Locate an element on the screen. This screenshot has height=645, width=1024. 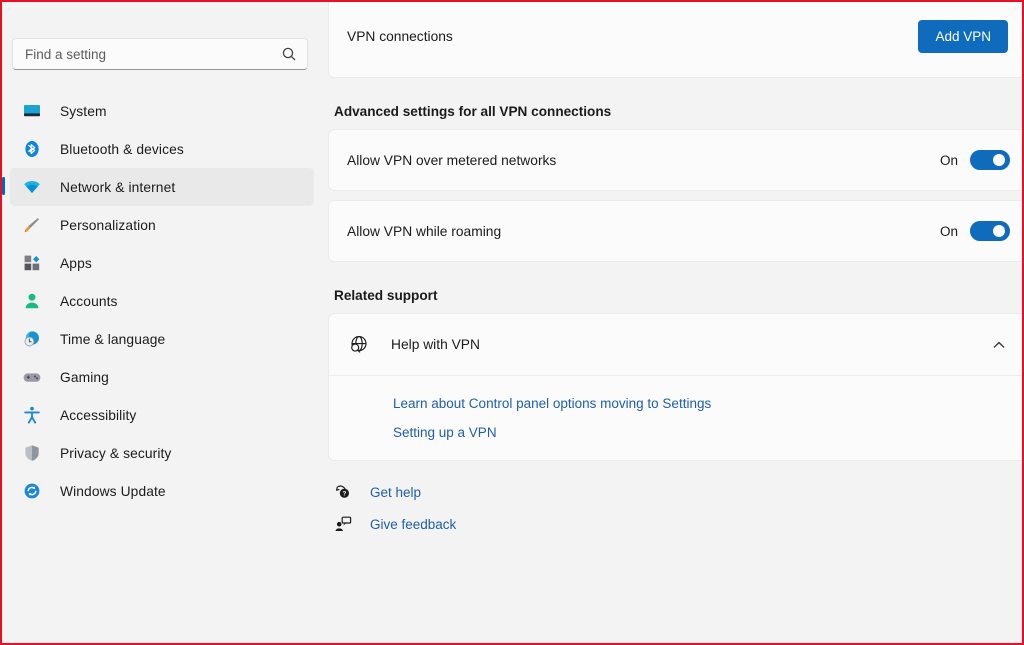
wifi-icon is located at coordinates (32, 187).